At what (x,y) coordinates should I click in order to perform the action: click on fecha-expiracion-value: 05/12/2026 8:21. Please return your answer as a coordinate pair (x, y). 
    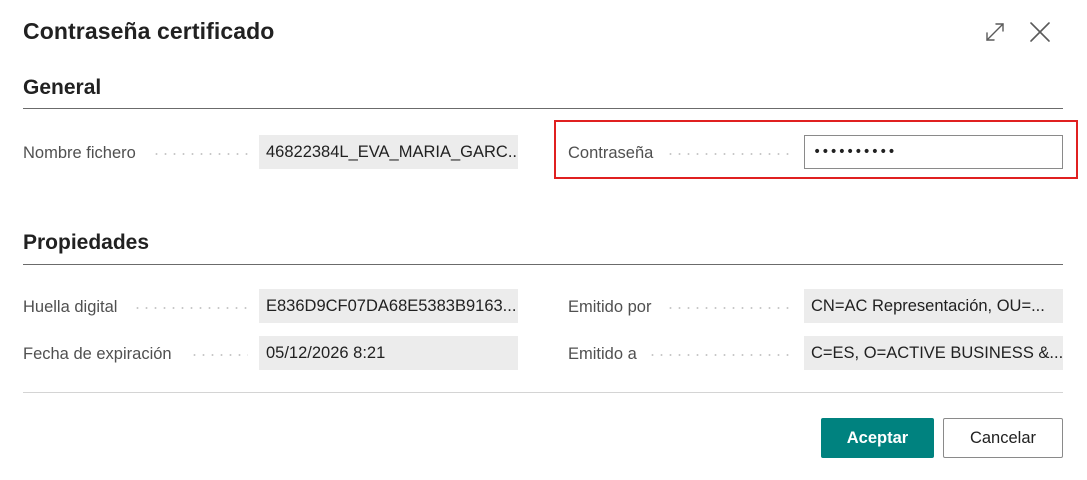
    Looking at the image, I should click on (388, 353).